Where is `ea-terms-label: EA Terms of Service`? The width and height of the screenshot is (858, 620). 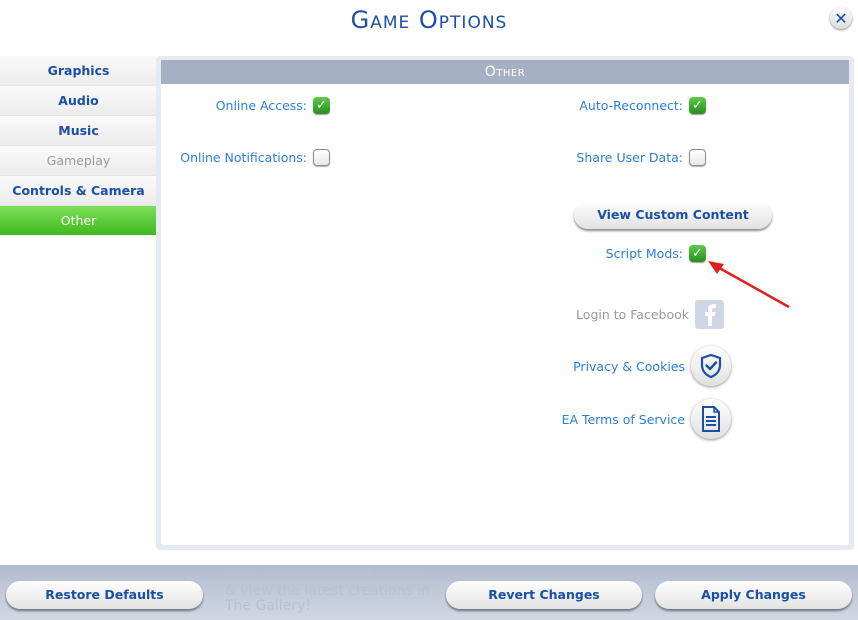
ea-terms-label: EA Terms of Service is located at coordinates (623, 419).